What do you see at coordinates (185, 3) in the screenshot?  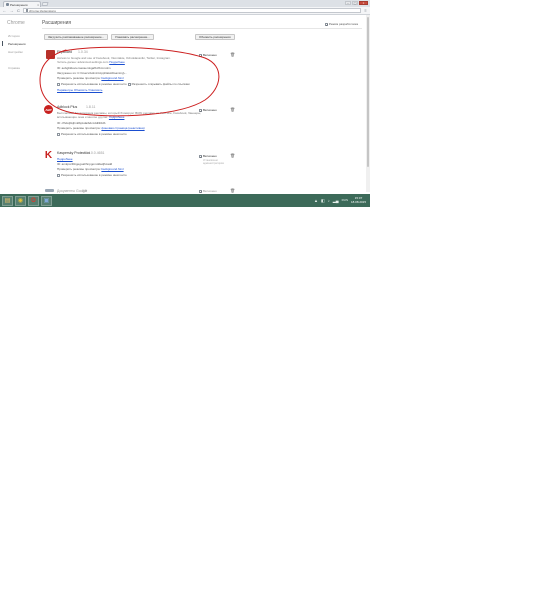 I see `window-titlebar: Расширения × – ▢ ×` at bounding box center [185, 3].